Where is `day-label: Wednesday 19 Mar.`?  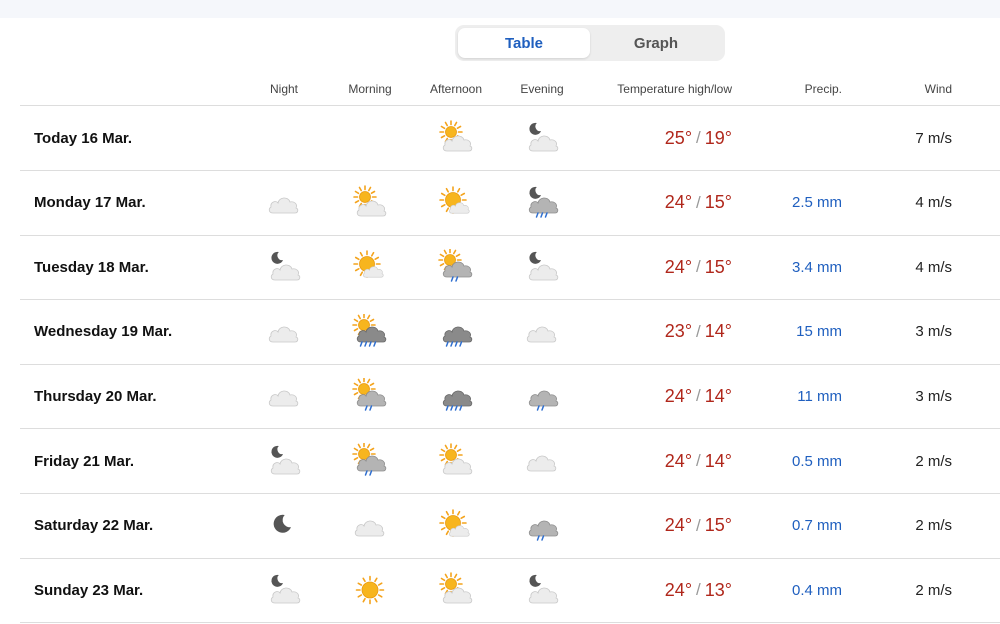 day-label: Wednesday 19 Mar. is located at coordinates (103, 332).